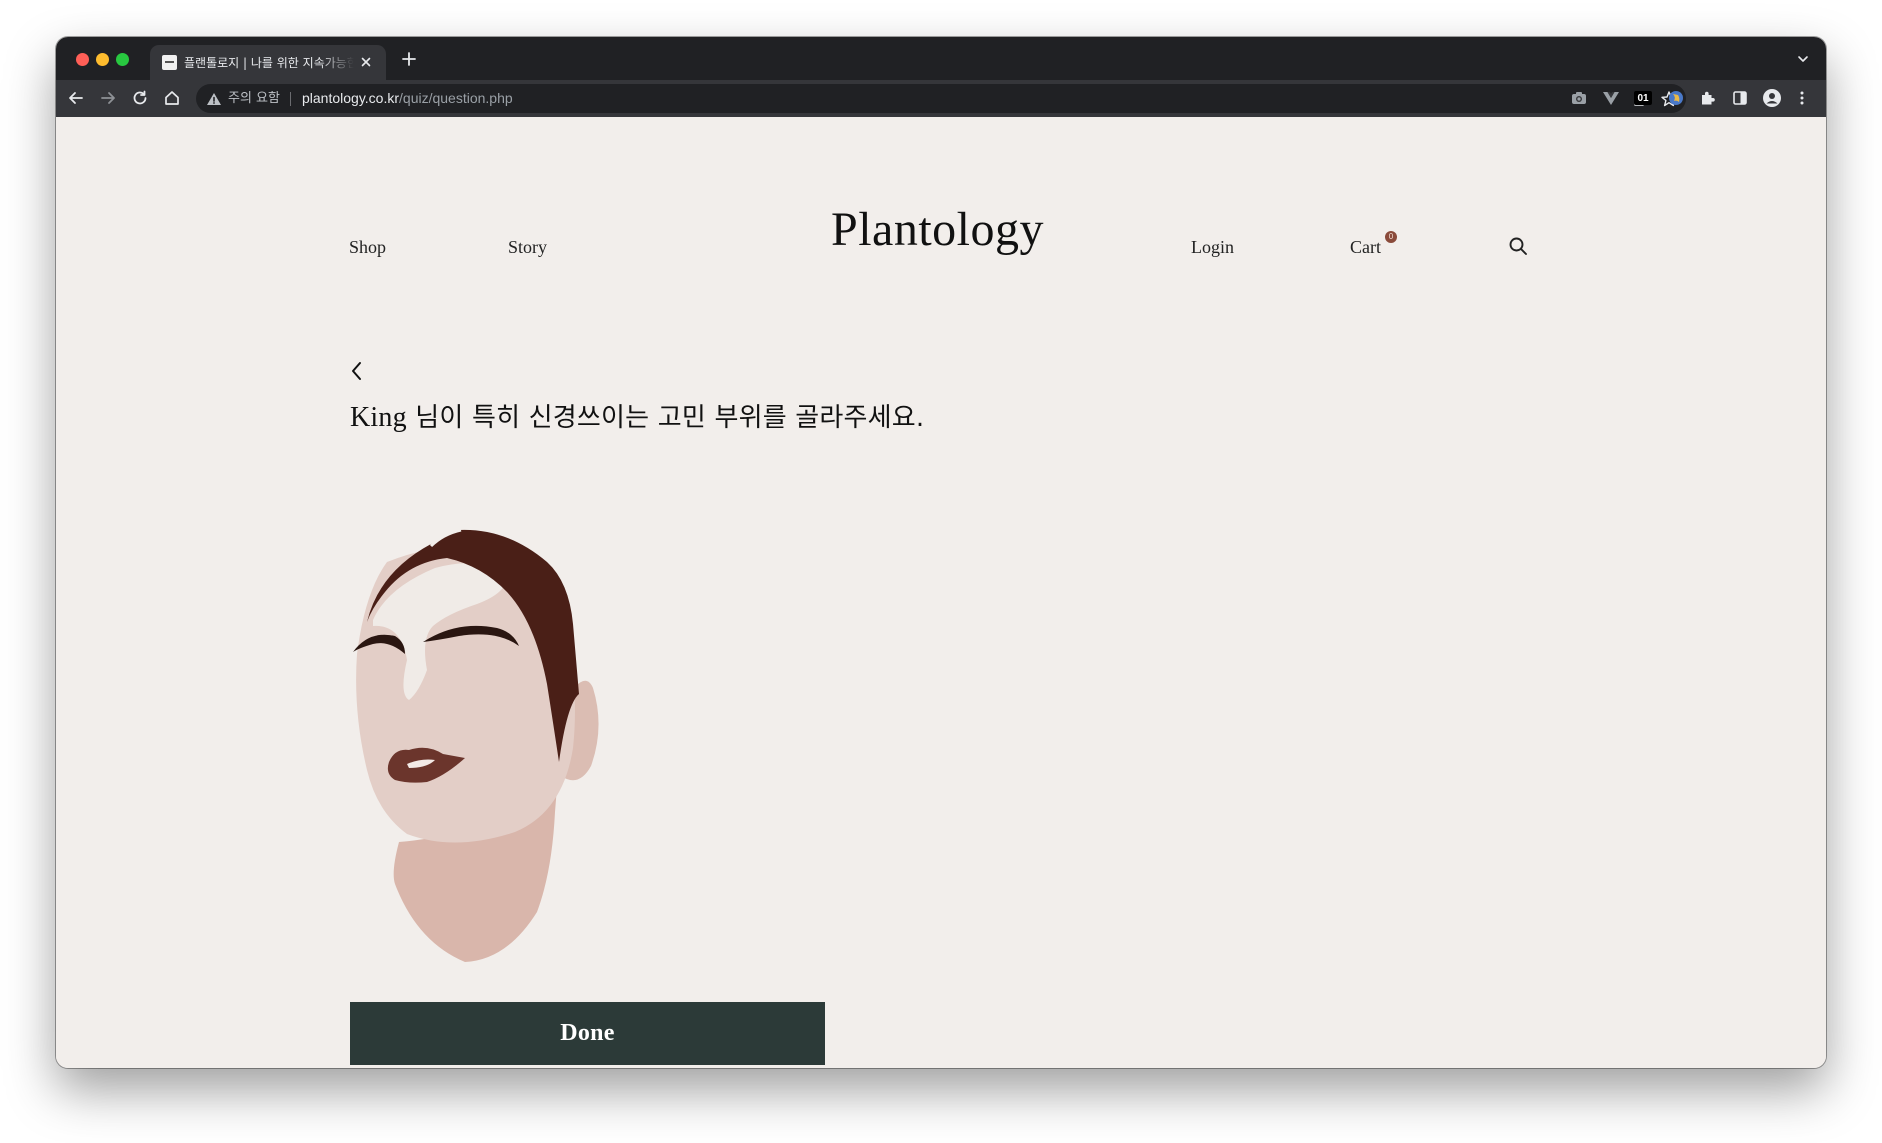 This screenshot has width=1882, height=1143. I want to click on url-text: plantology.co.kr/quiz/question.php, so click(407, 98).